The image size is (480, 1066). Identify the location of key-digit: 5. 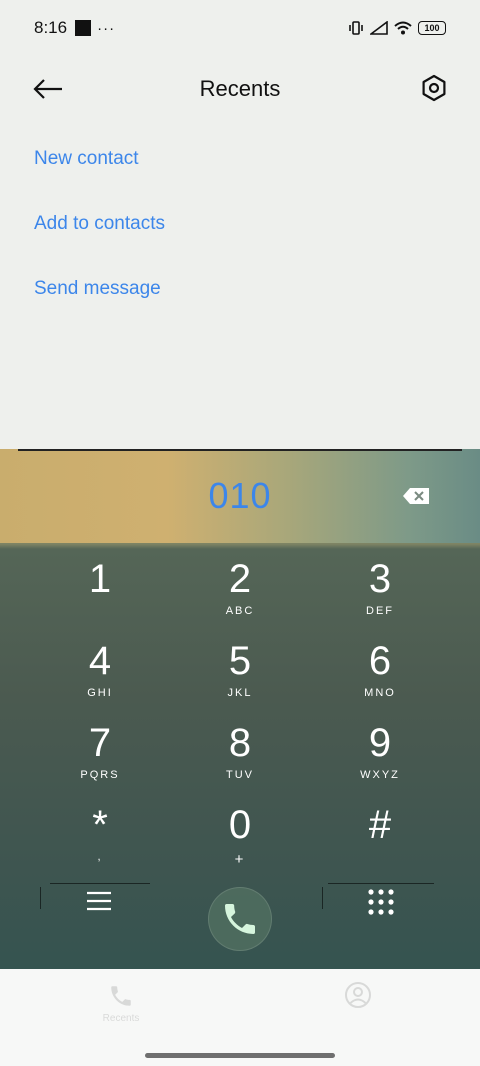
(240, 661).